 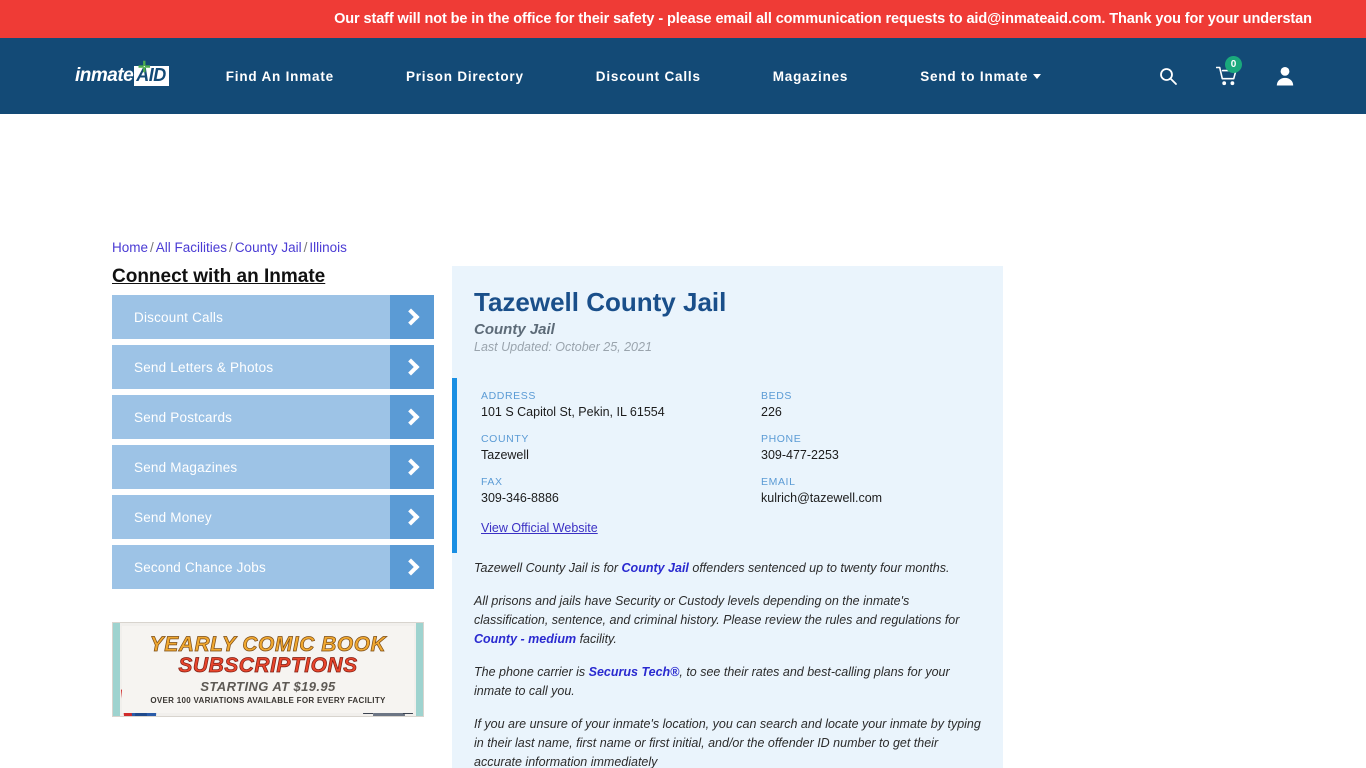 I want to click on nav-icon-group: 0, so click(x=1226, y=71).